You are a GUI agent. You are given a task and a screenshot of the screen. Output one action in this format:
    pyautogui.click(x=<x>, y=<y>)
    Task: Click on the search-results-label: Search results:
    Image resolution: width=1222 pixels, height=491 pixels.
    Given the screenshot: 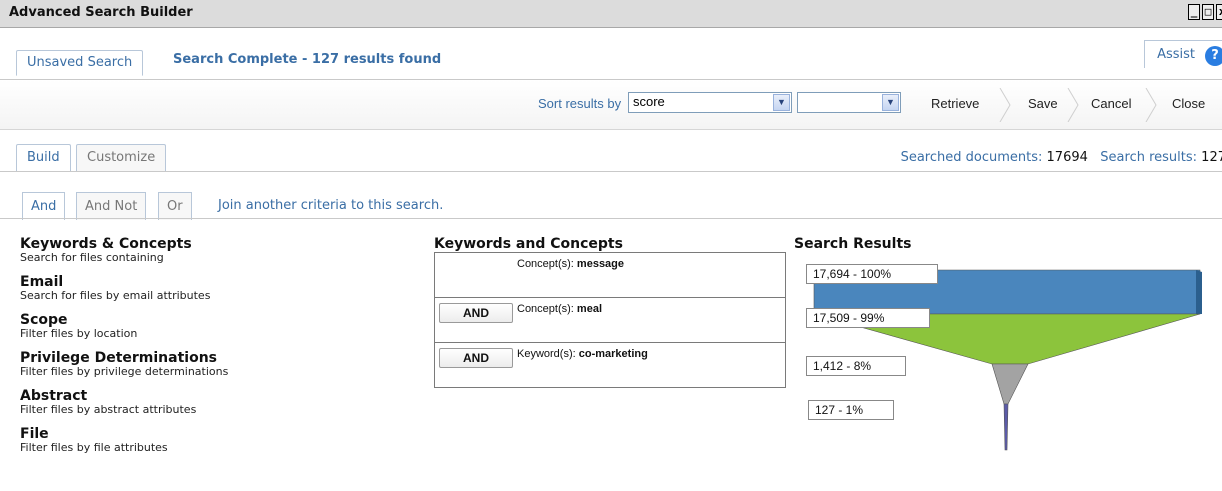 What is the action you would take?
    pyautogui.click(x=1149, y=157)
    